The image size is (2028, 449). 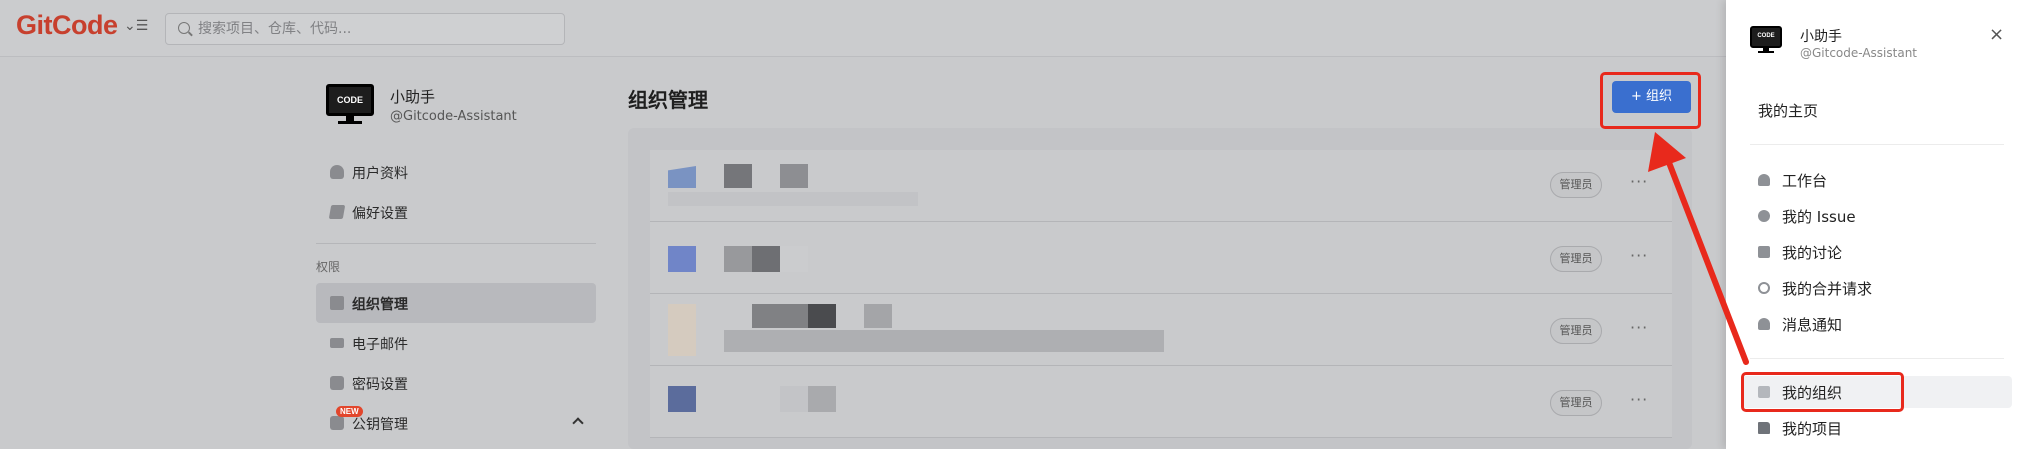 What do you see at coordinates (1707, 261) in the screenshot?
I see `arrow-shaft` at bounding box center [1707, 261].